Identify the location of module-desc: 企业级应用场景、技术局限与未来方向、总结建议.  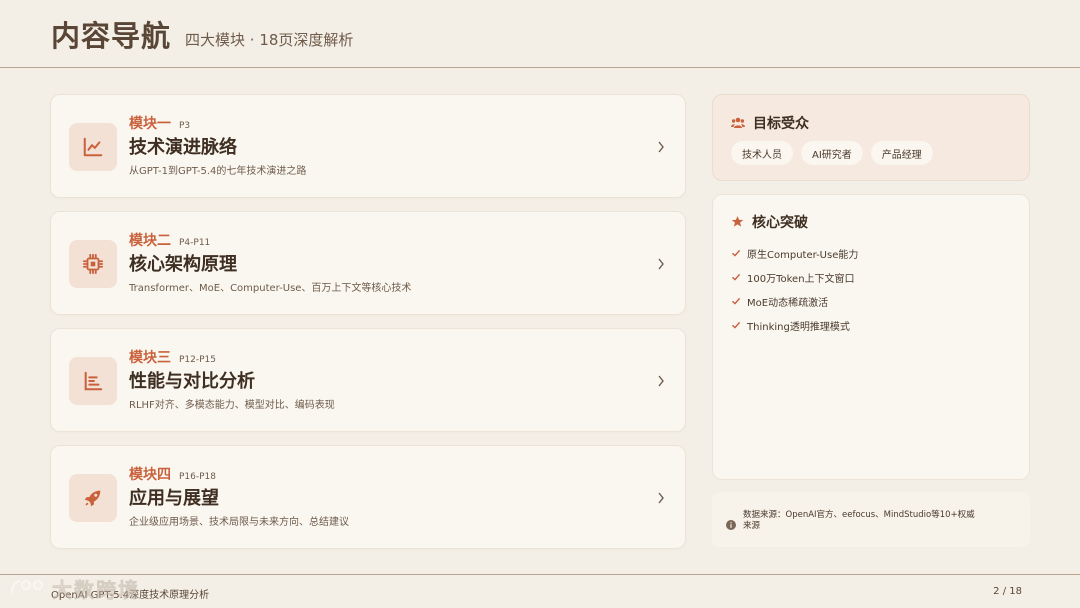
(239, 522).